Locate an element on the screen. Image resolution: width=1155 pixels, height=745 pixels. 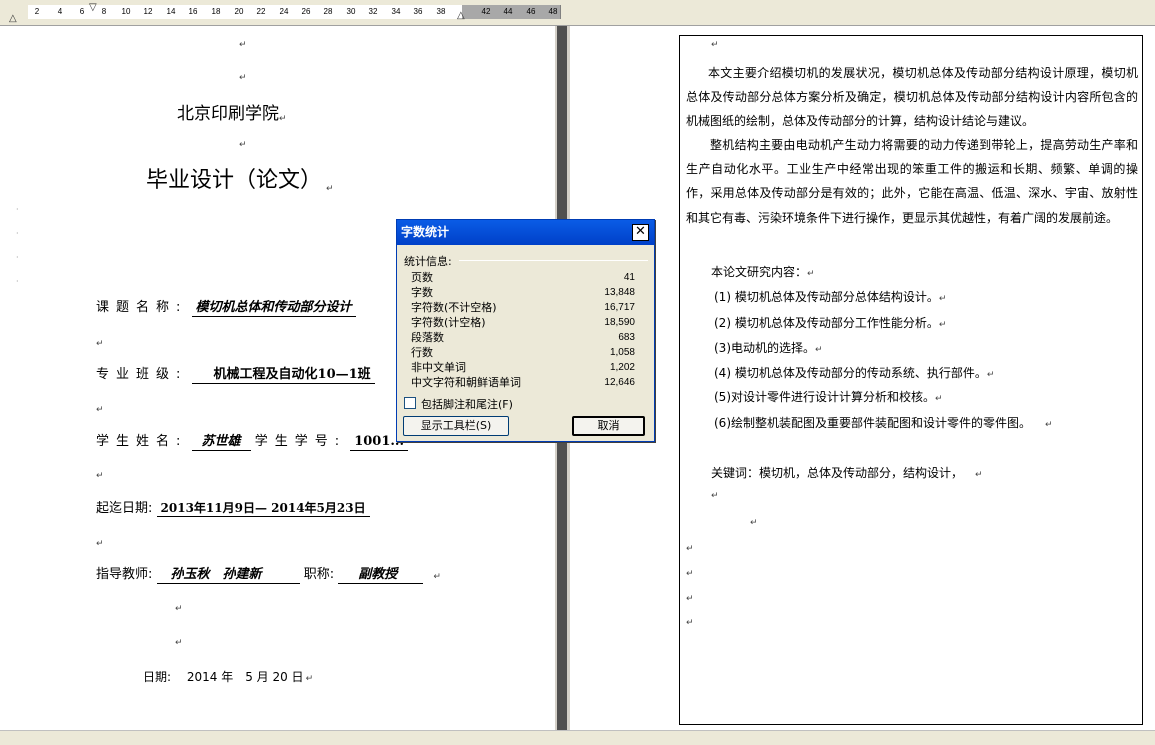
advisor-field: 指导教师: 孙玉秋 孙建新 职称: 副教授 ↵ is located at coordinates (268, 575).